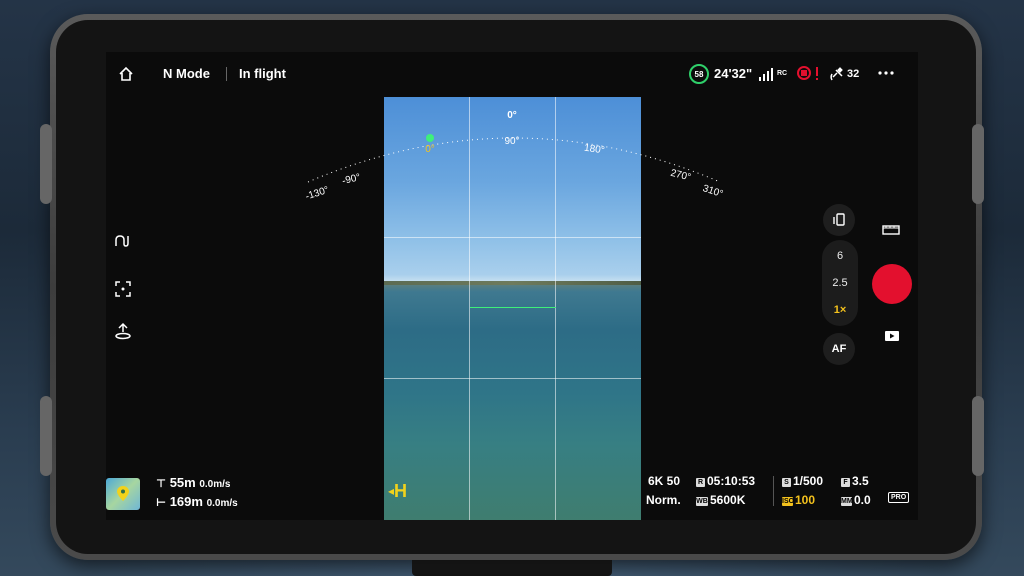 The width and height of the screenshot is (1024, 576). I want to click on exposure-value: MM0.0, so click(856, 500).